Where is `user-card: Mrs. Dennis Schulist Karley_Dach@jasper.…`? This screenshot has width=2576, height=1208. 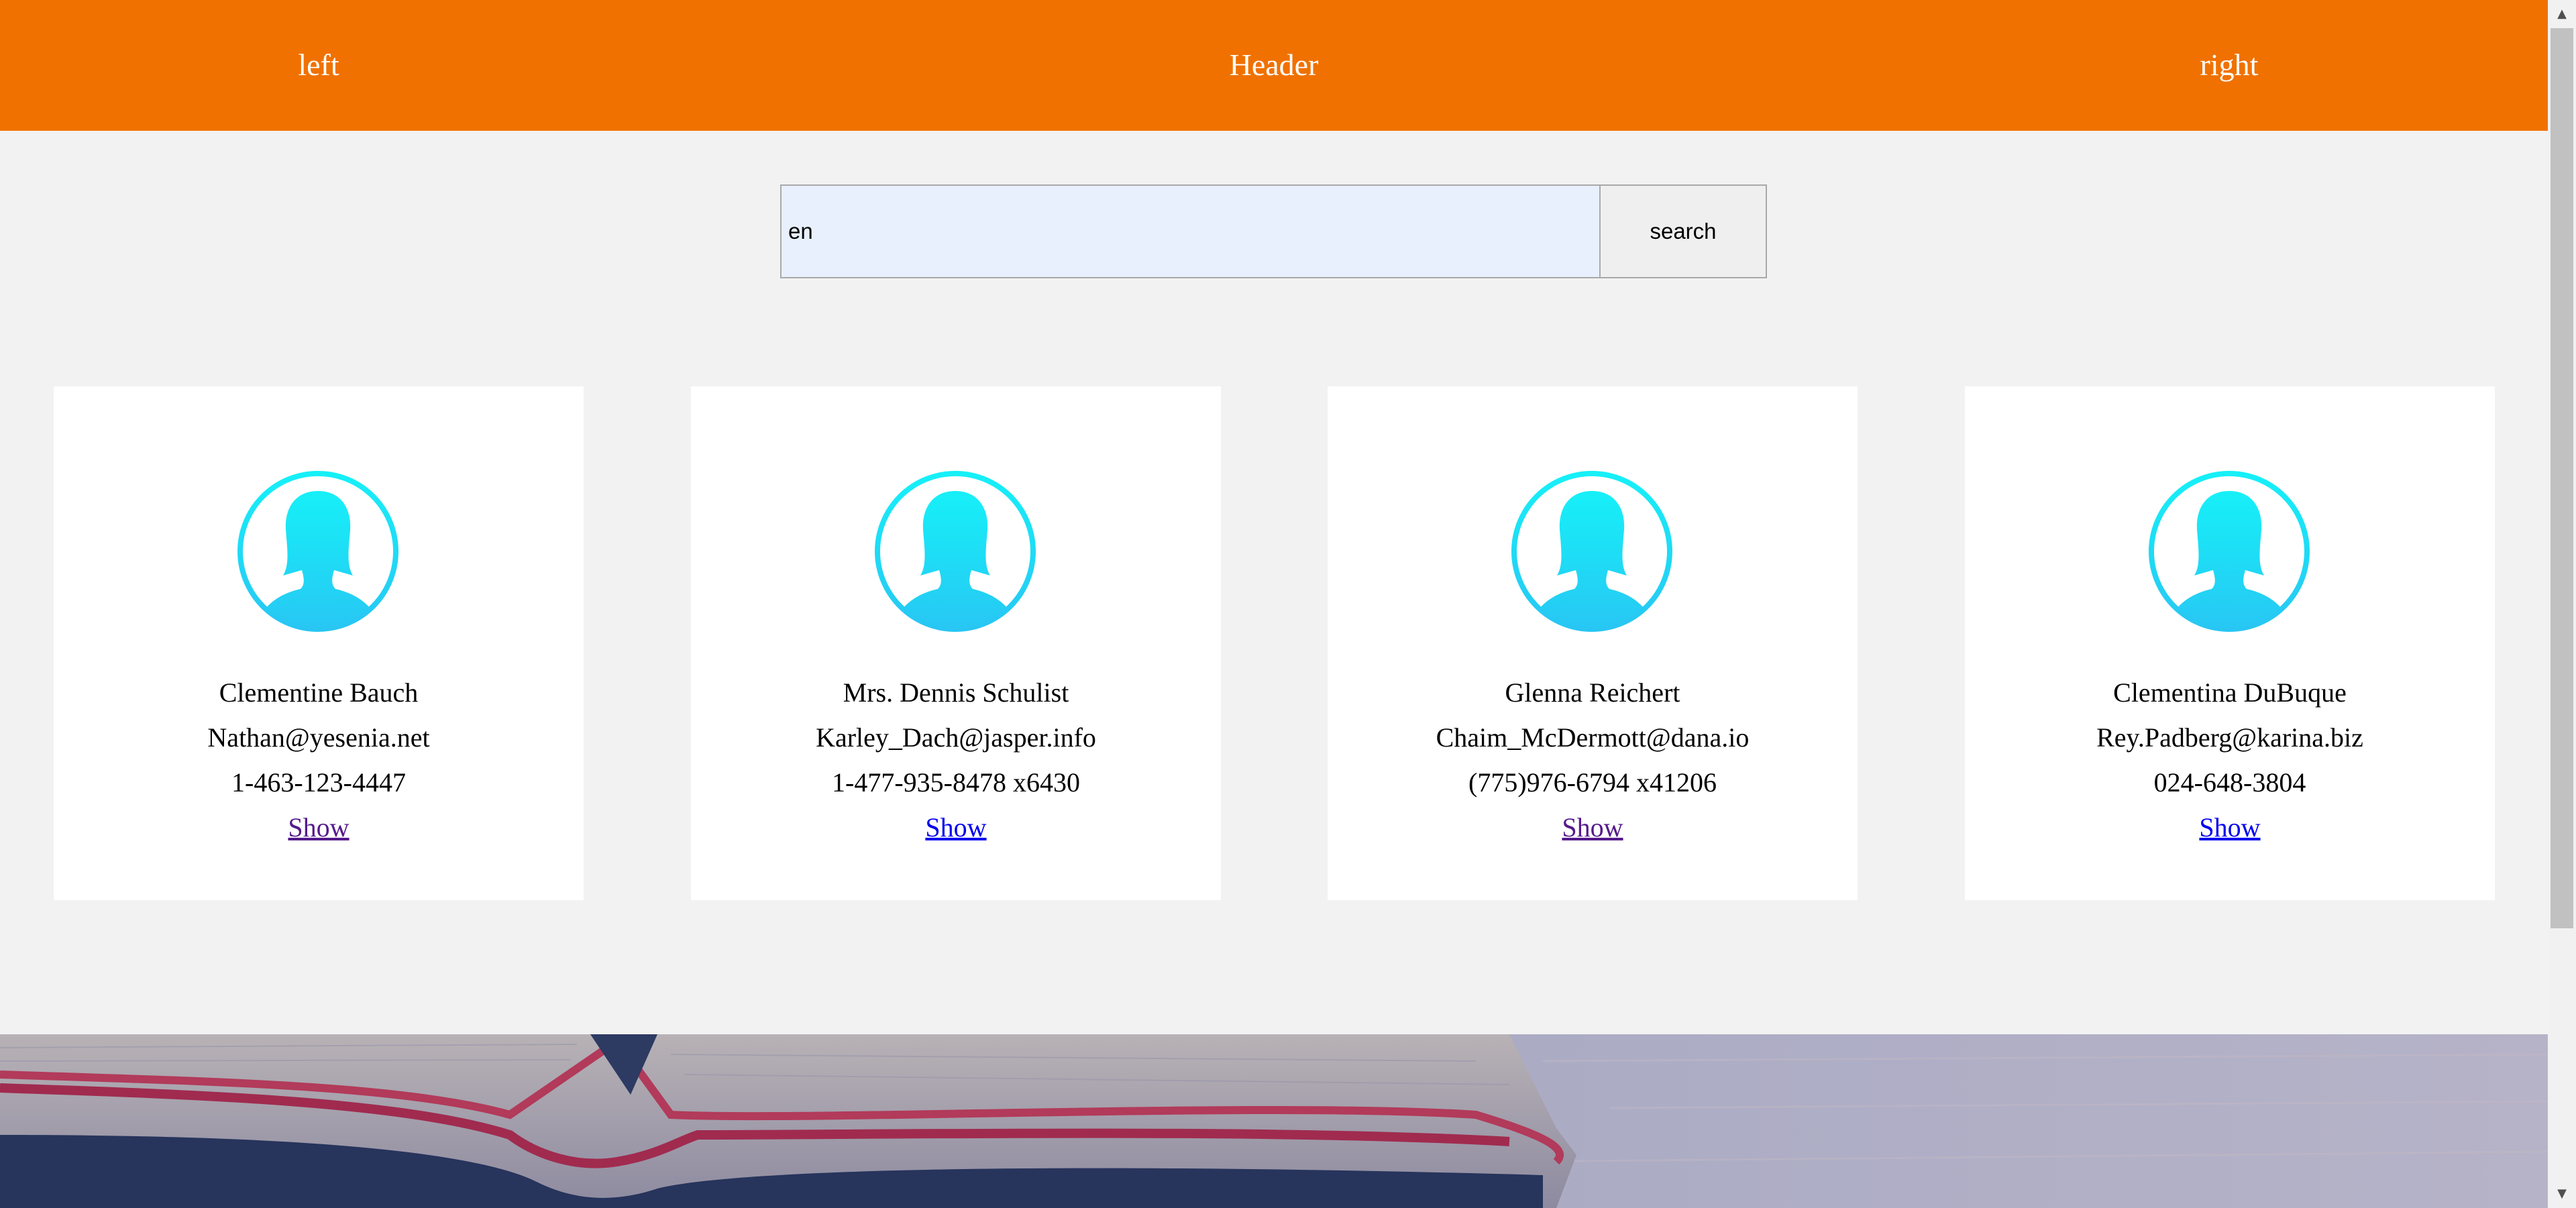
user-card: Mrs. Dennis Schulist Karley_Dach@jasper.… is located at coordinates (956, 643).